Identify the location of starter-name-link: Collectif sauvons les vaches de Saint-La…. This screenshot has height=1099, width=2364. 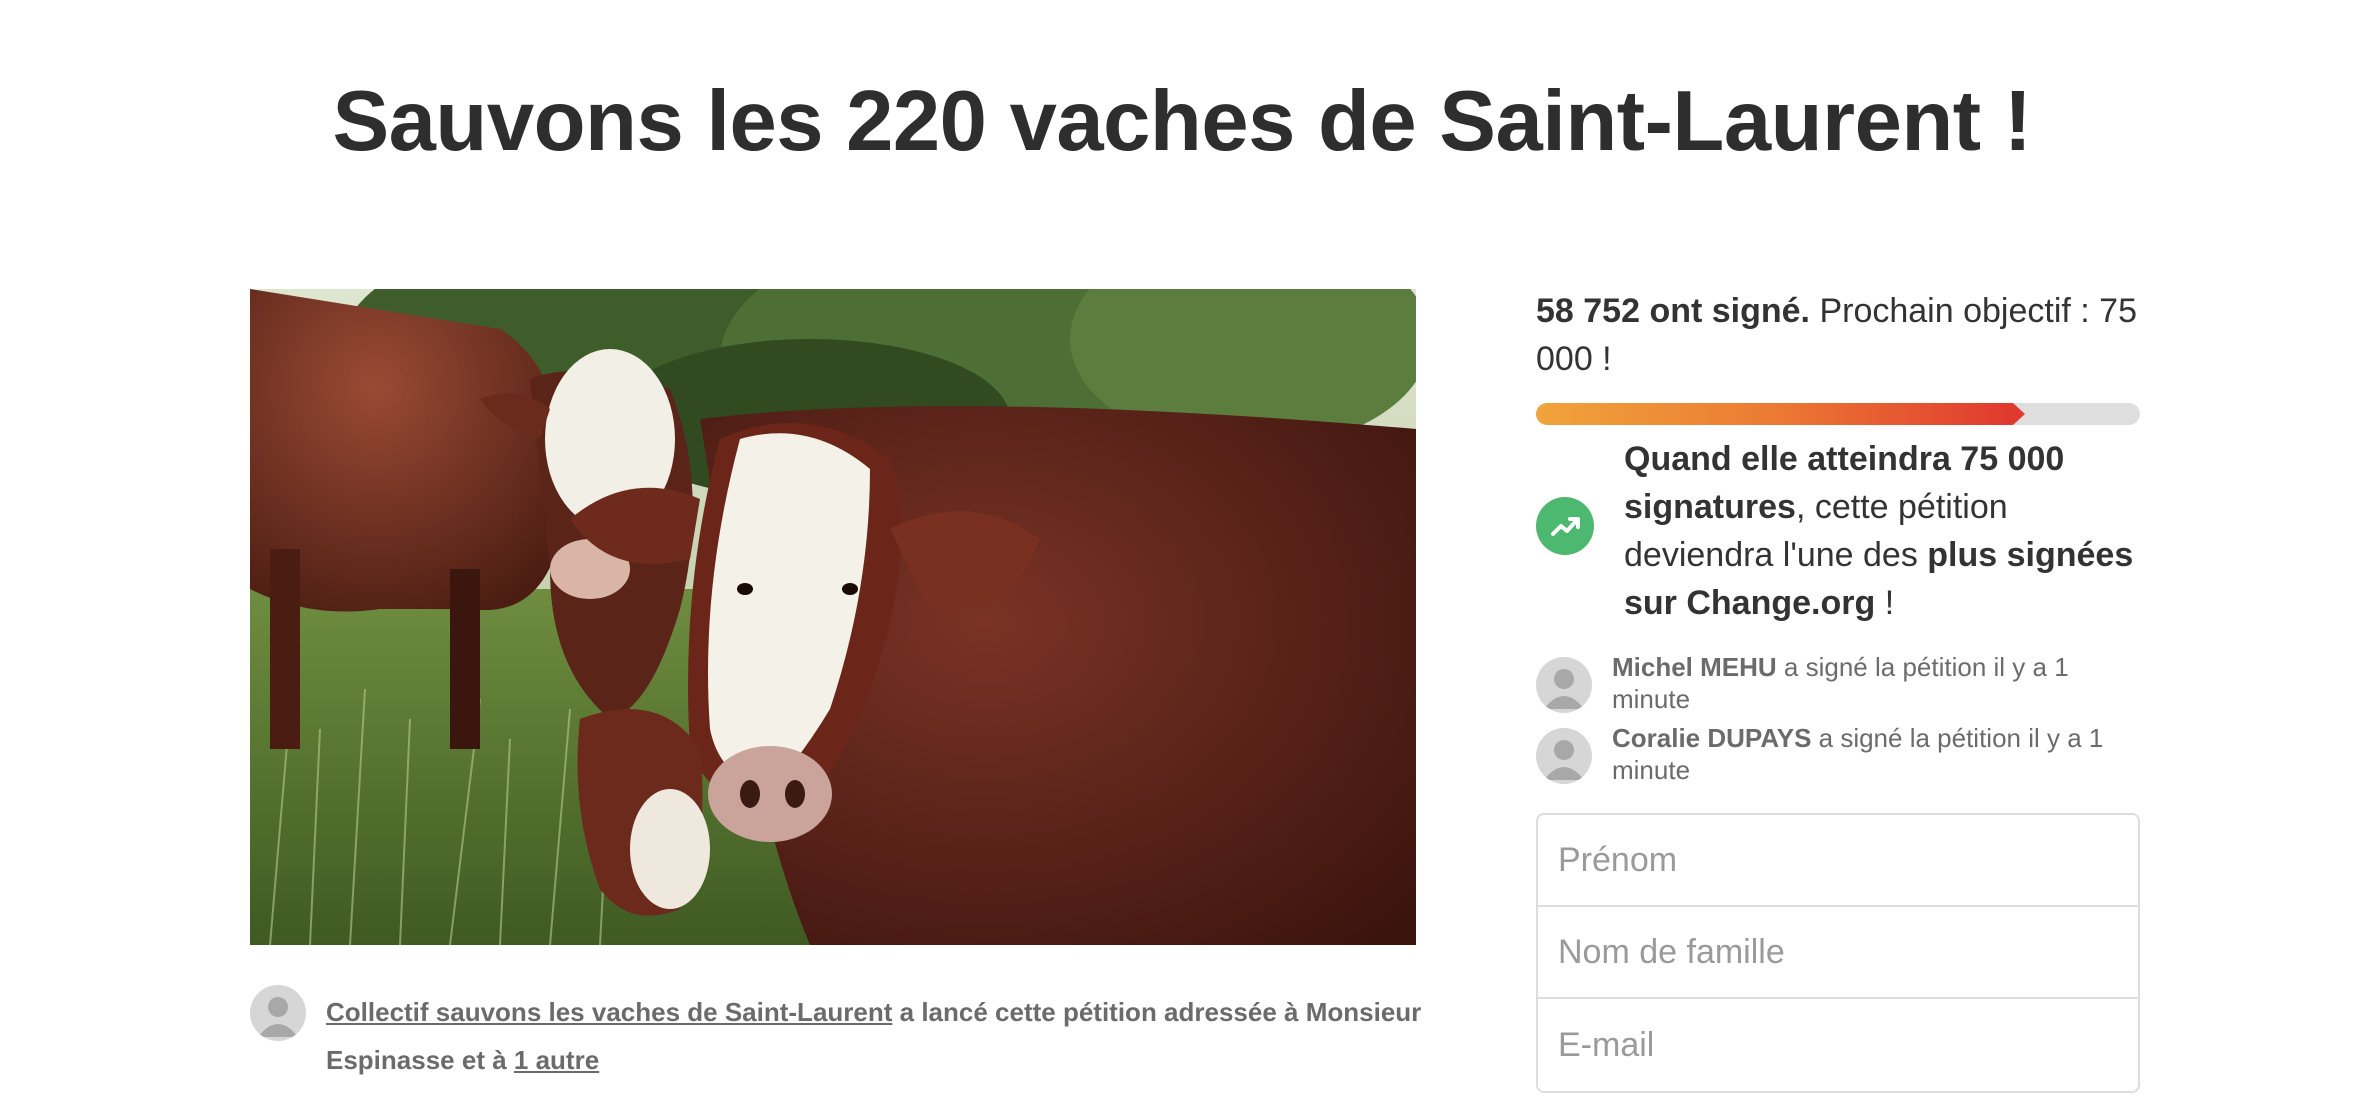
(609, 1012).